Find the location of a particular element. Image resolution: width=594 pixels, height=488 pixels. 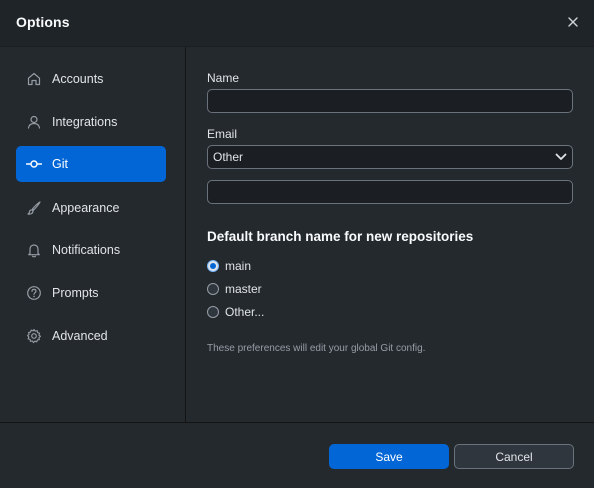

home-icon is located at coordinates (34, 79).